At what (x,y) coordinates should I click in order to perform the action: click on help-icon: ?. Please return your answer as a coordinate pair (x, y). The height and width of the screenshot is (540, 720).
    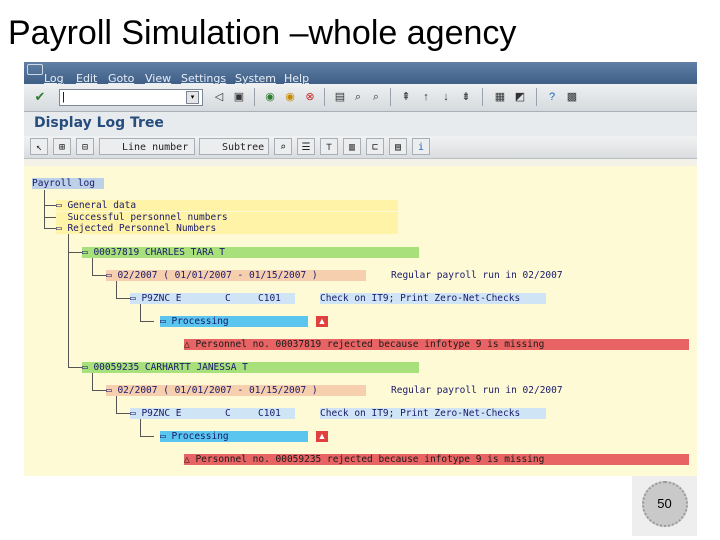
    Looking at the image, I should click on (552, 97).